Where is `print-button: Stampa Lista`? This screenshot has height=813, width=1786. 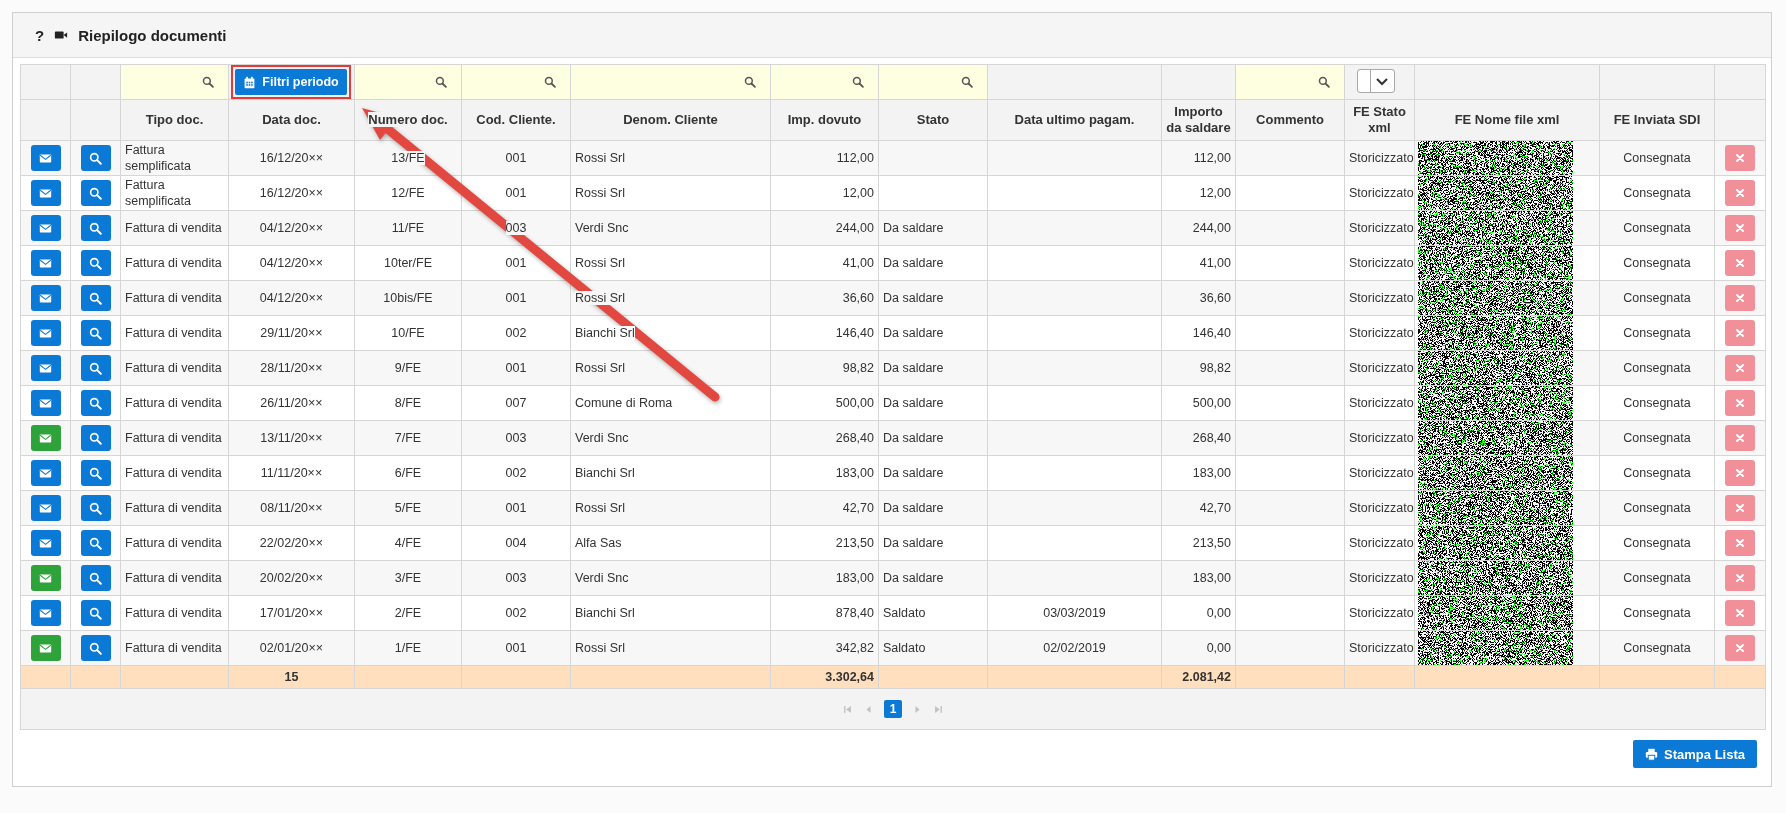
print-button: Stampa Lista is located at coordinates (1695, 754).